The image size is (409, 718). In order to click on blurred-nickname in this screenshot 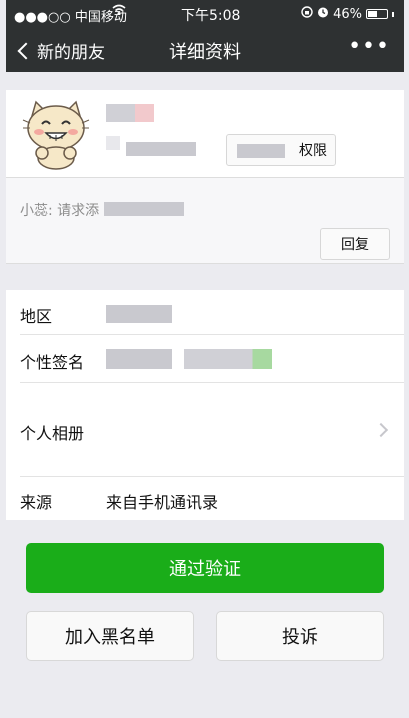, I will do `click(130, 113)`.